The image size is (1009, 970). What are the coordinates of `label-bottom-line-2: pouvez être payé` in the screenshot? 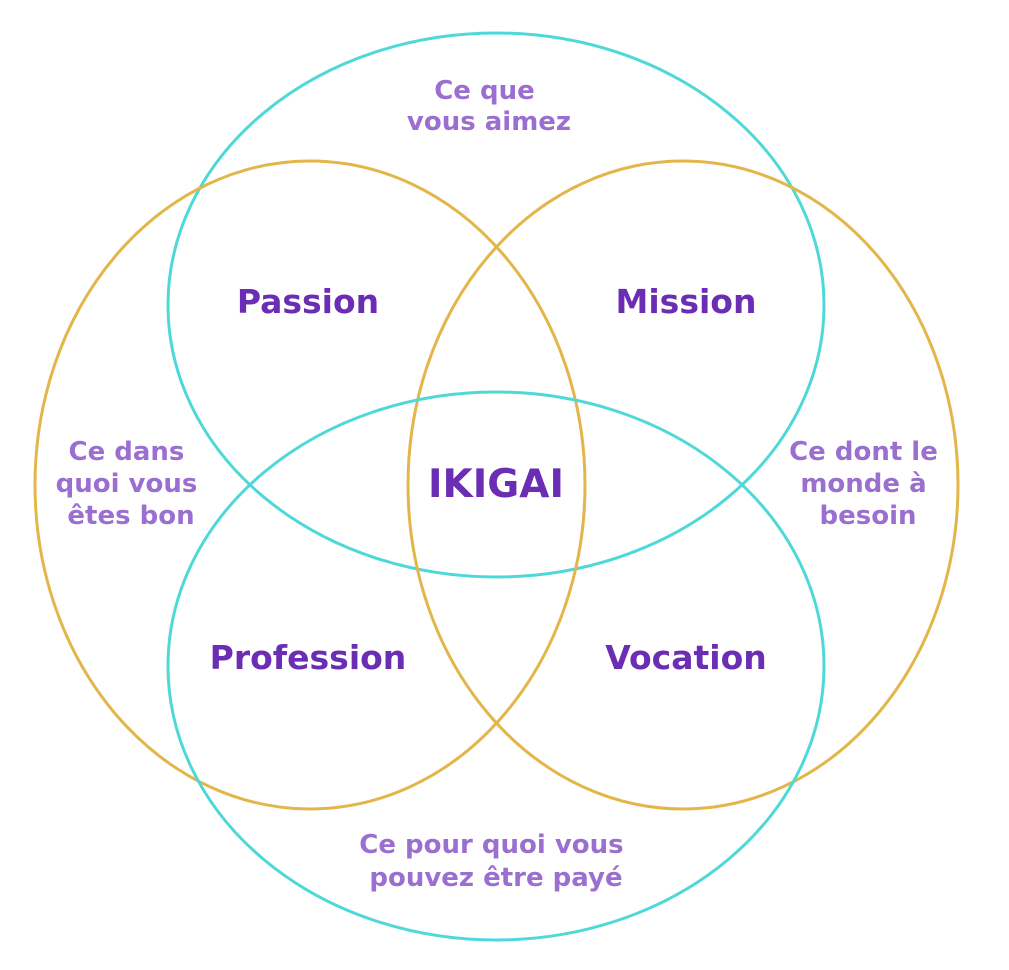 It's located at (495, 878).